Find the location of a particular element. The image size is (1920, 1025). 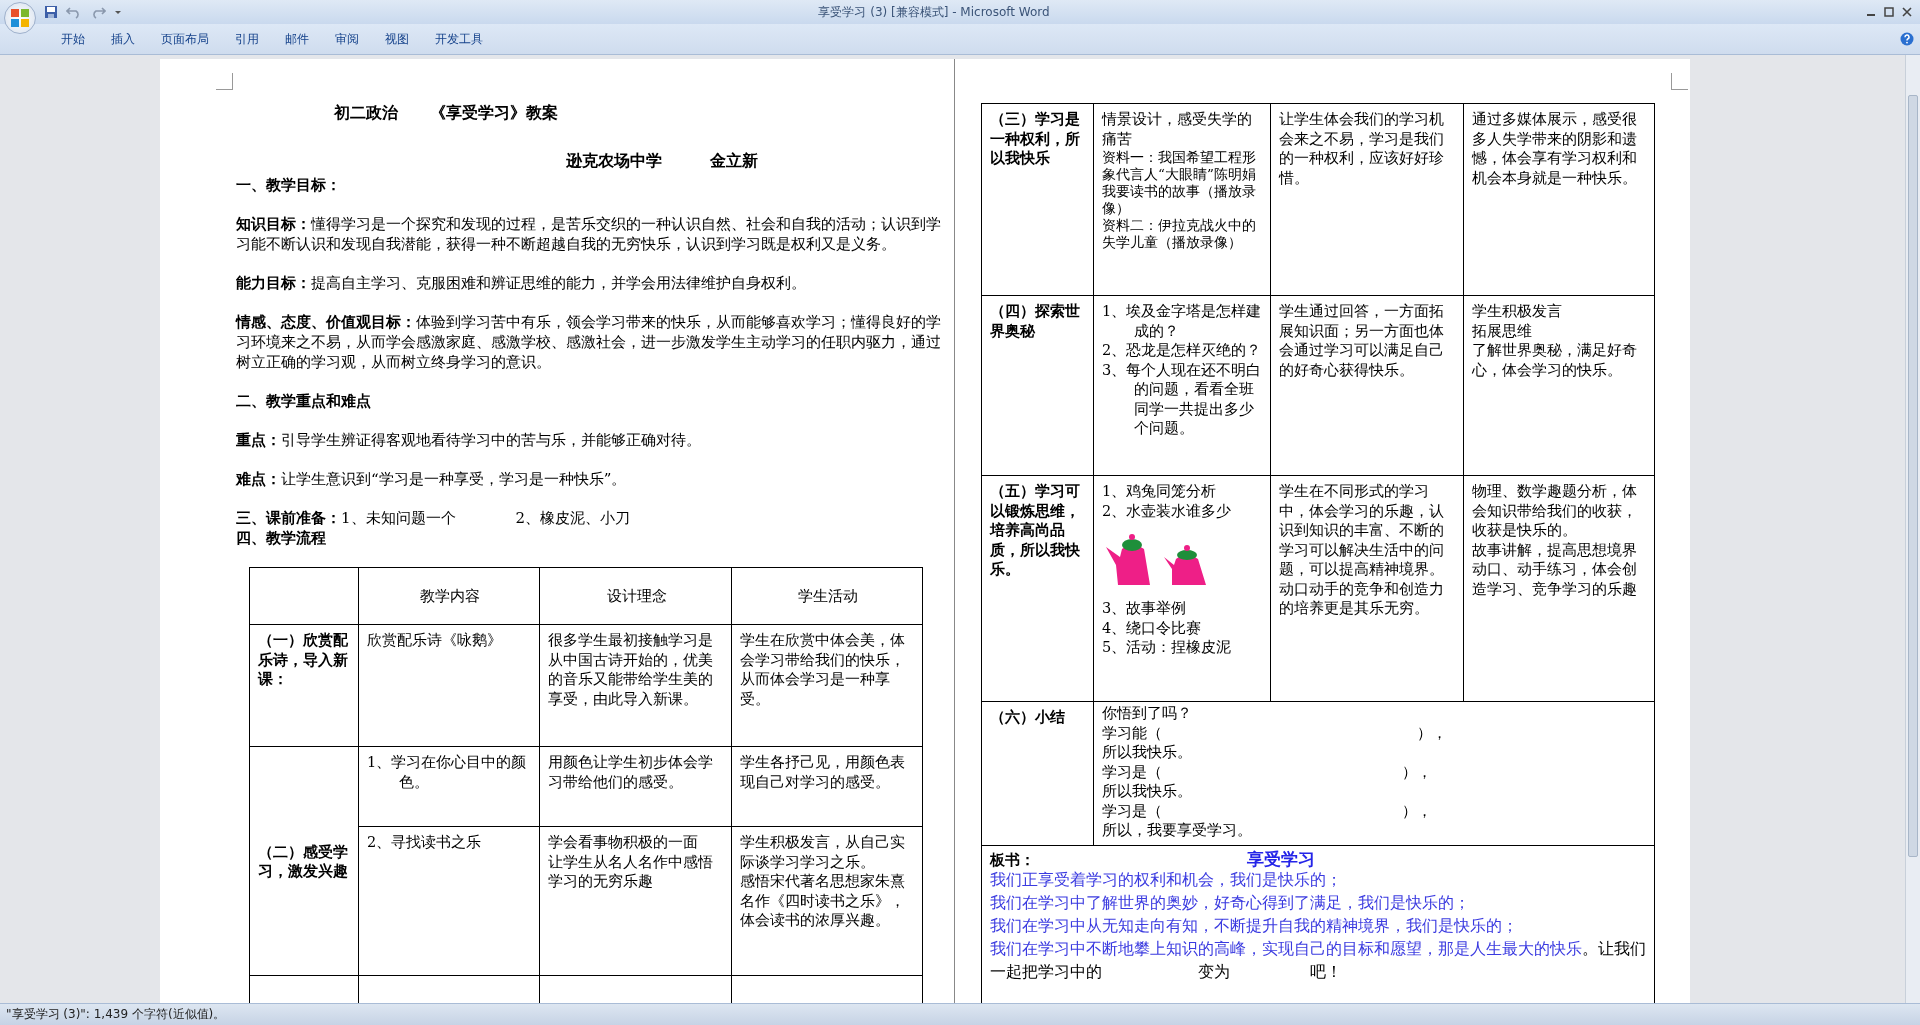

window-title: 享受学习 (3) [兼容模式] - Microsoft Word is located at coordinates (934, 12).